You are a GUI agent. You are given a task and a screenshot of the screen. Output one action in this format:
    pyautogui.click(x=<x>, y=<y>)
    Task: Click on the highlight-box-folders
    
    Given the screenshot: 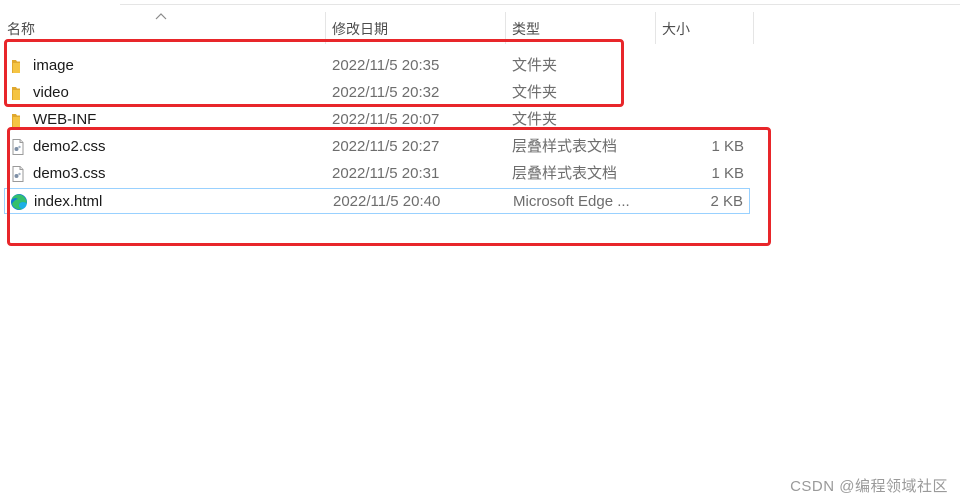 What is the action you would take?
    pyautogui.click(x=314, y=73)
    